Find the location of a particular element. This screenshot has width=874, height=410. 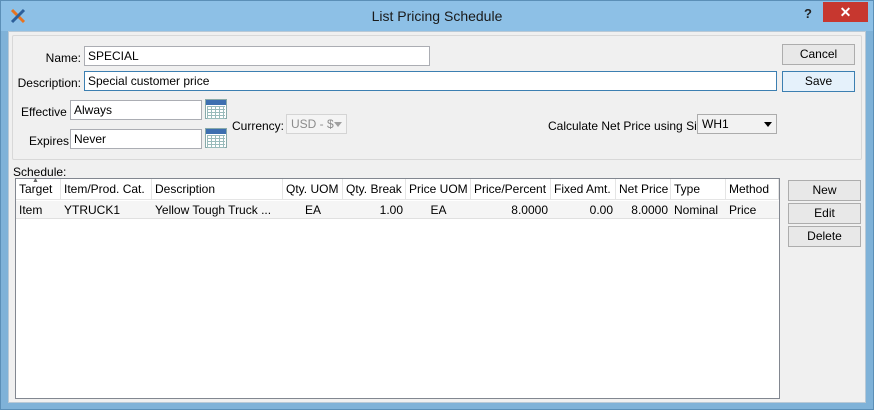

column-header: Price/Percent is located at coordinates (511, 189).